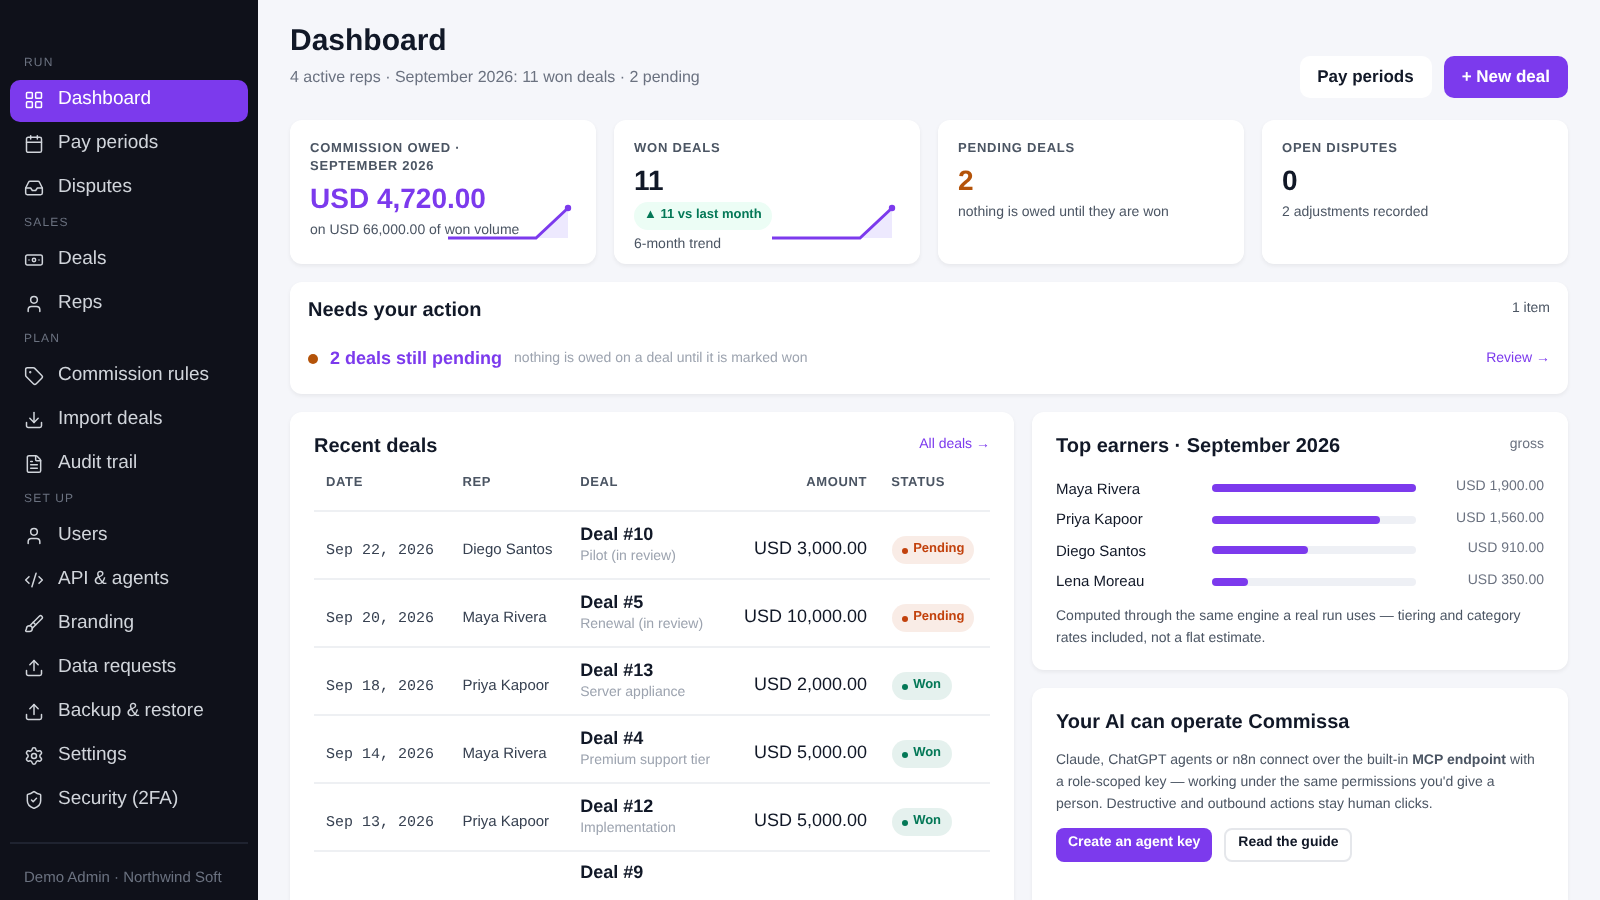 This screenshot has height=900, width=1600. I want to click on code-icon, so click(34, 580).